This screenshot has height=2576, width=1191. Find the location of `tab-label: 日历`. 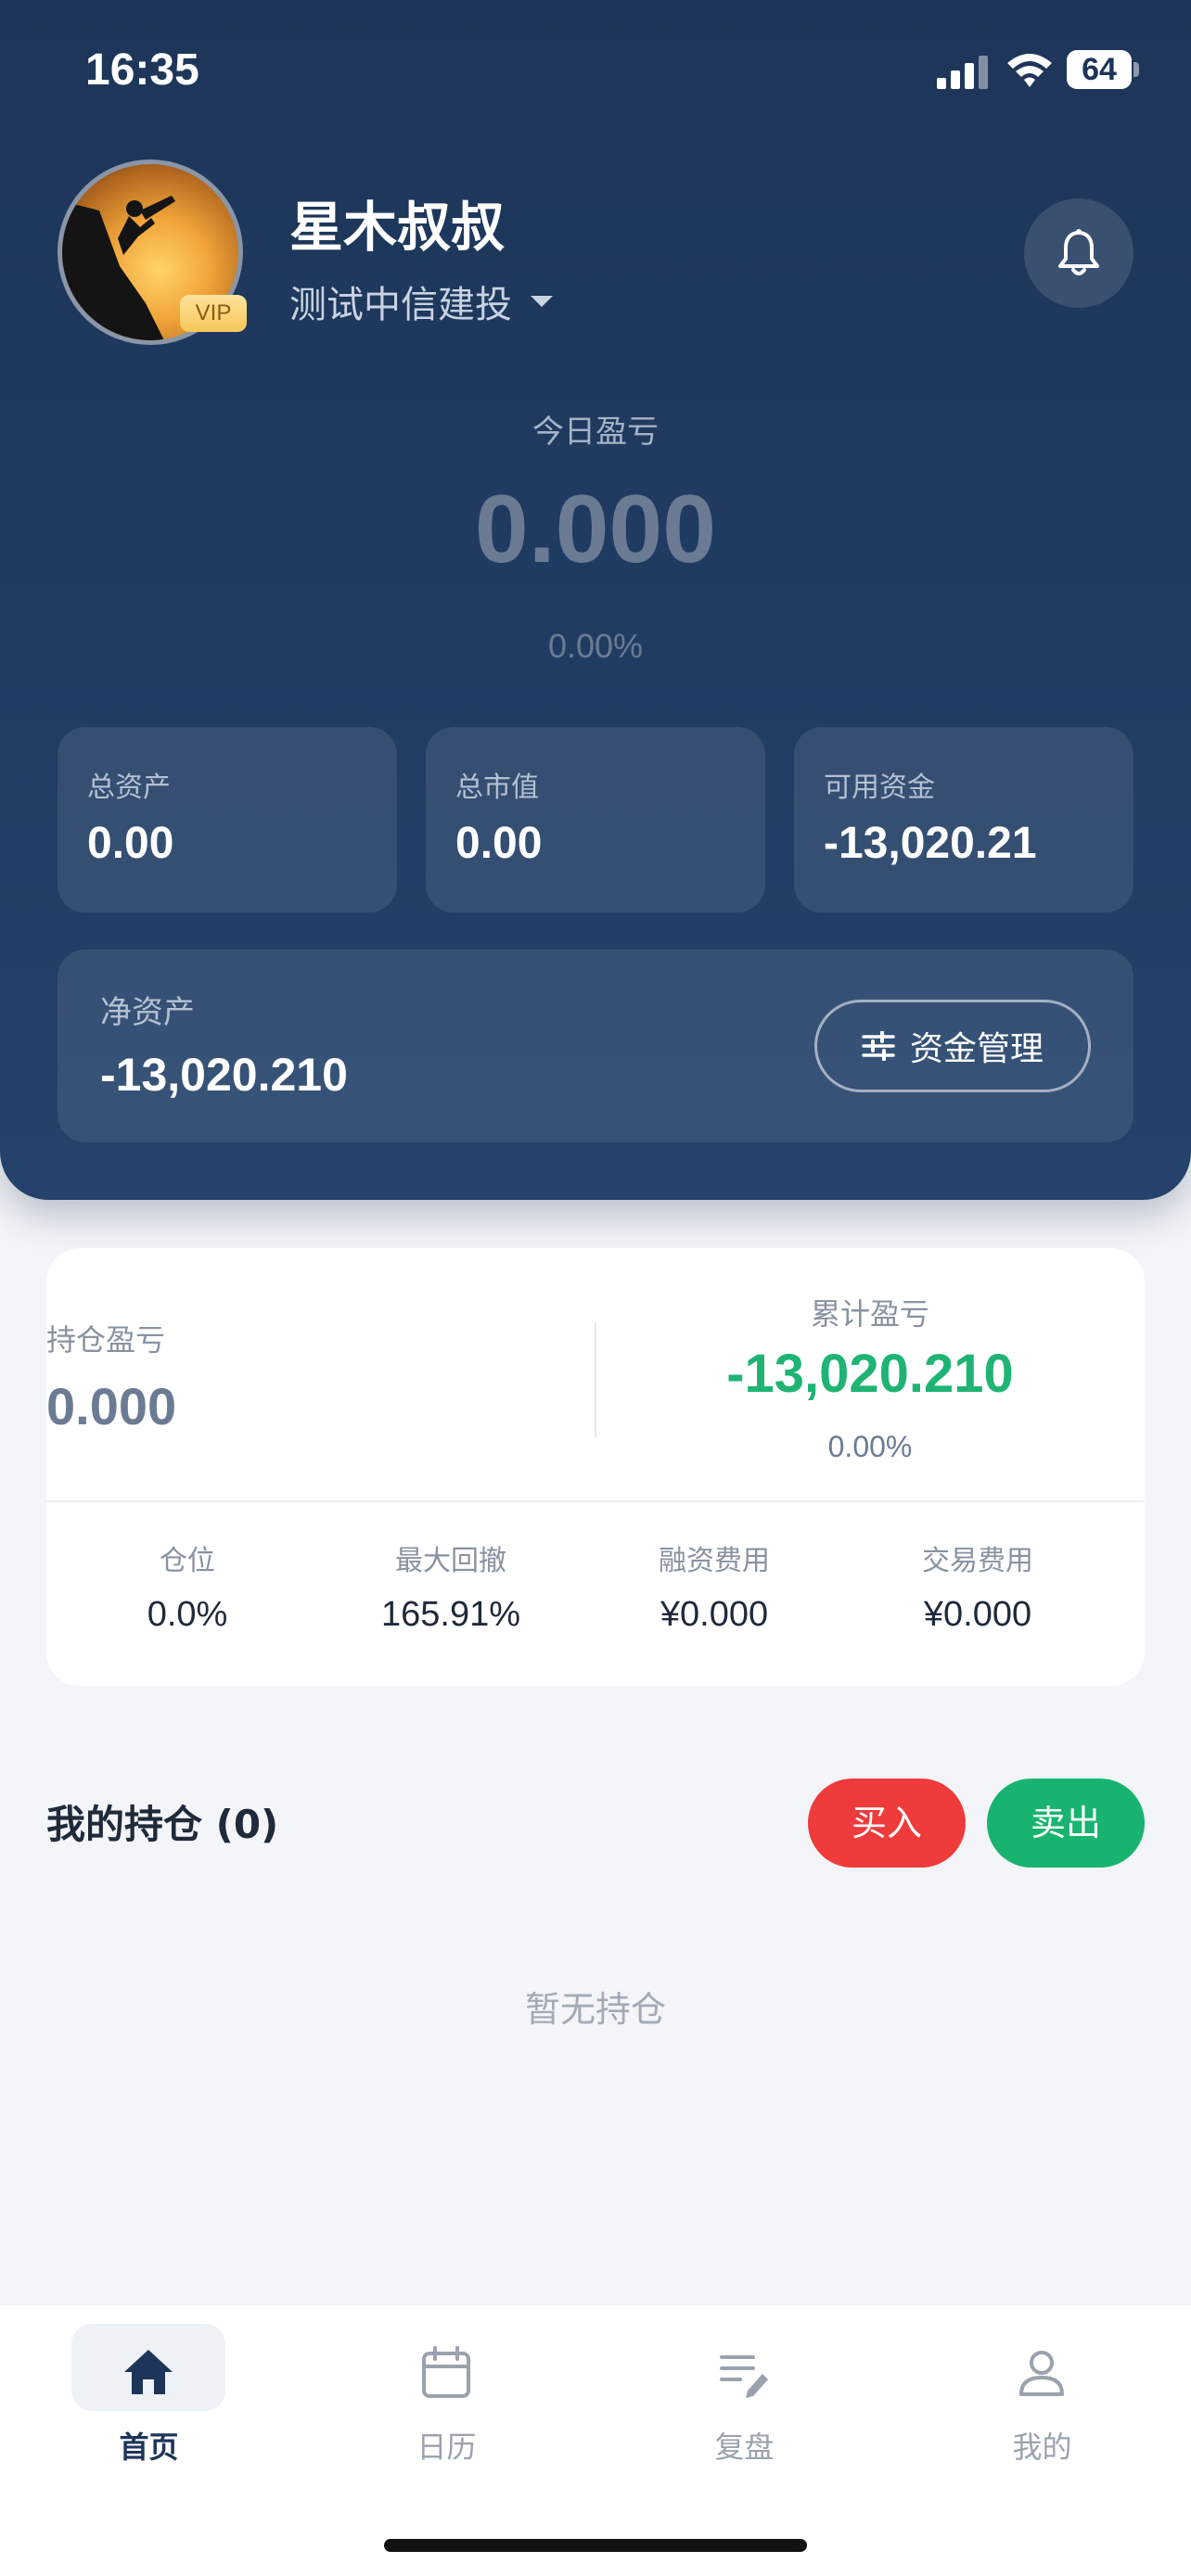

tab-label: 日历 is located at coordinates (446, 2447).